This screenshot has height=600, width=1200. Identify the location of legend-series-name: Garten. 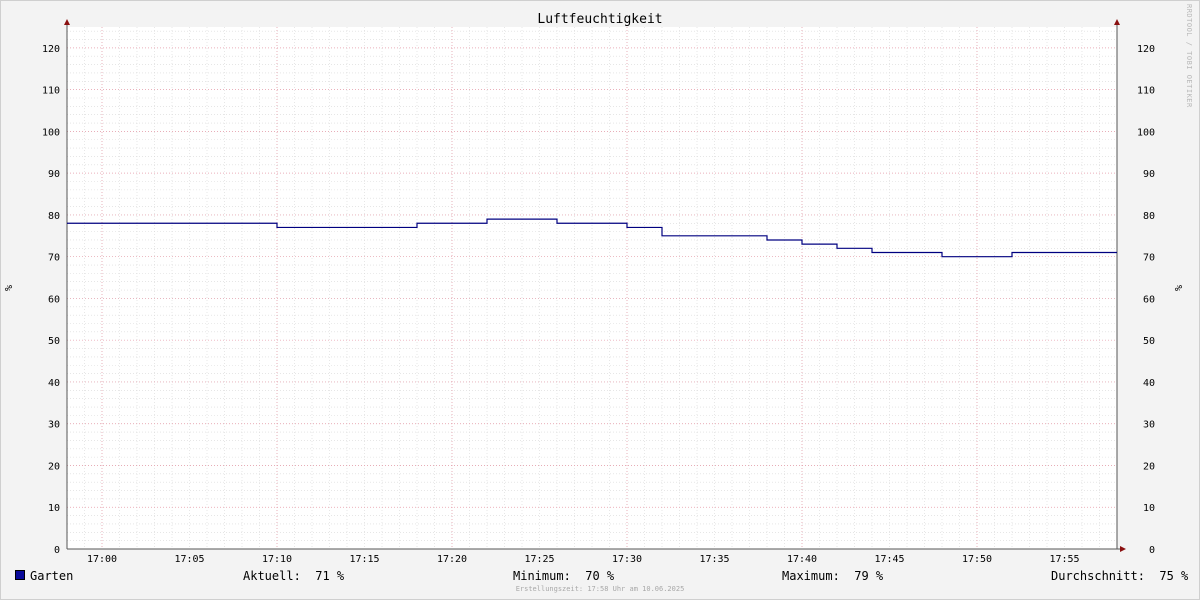
(52, 576).